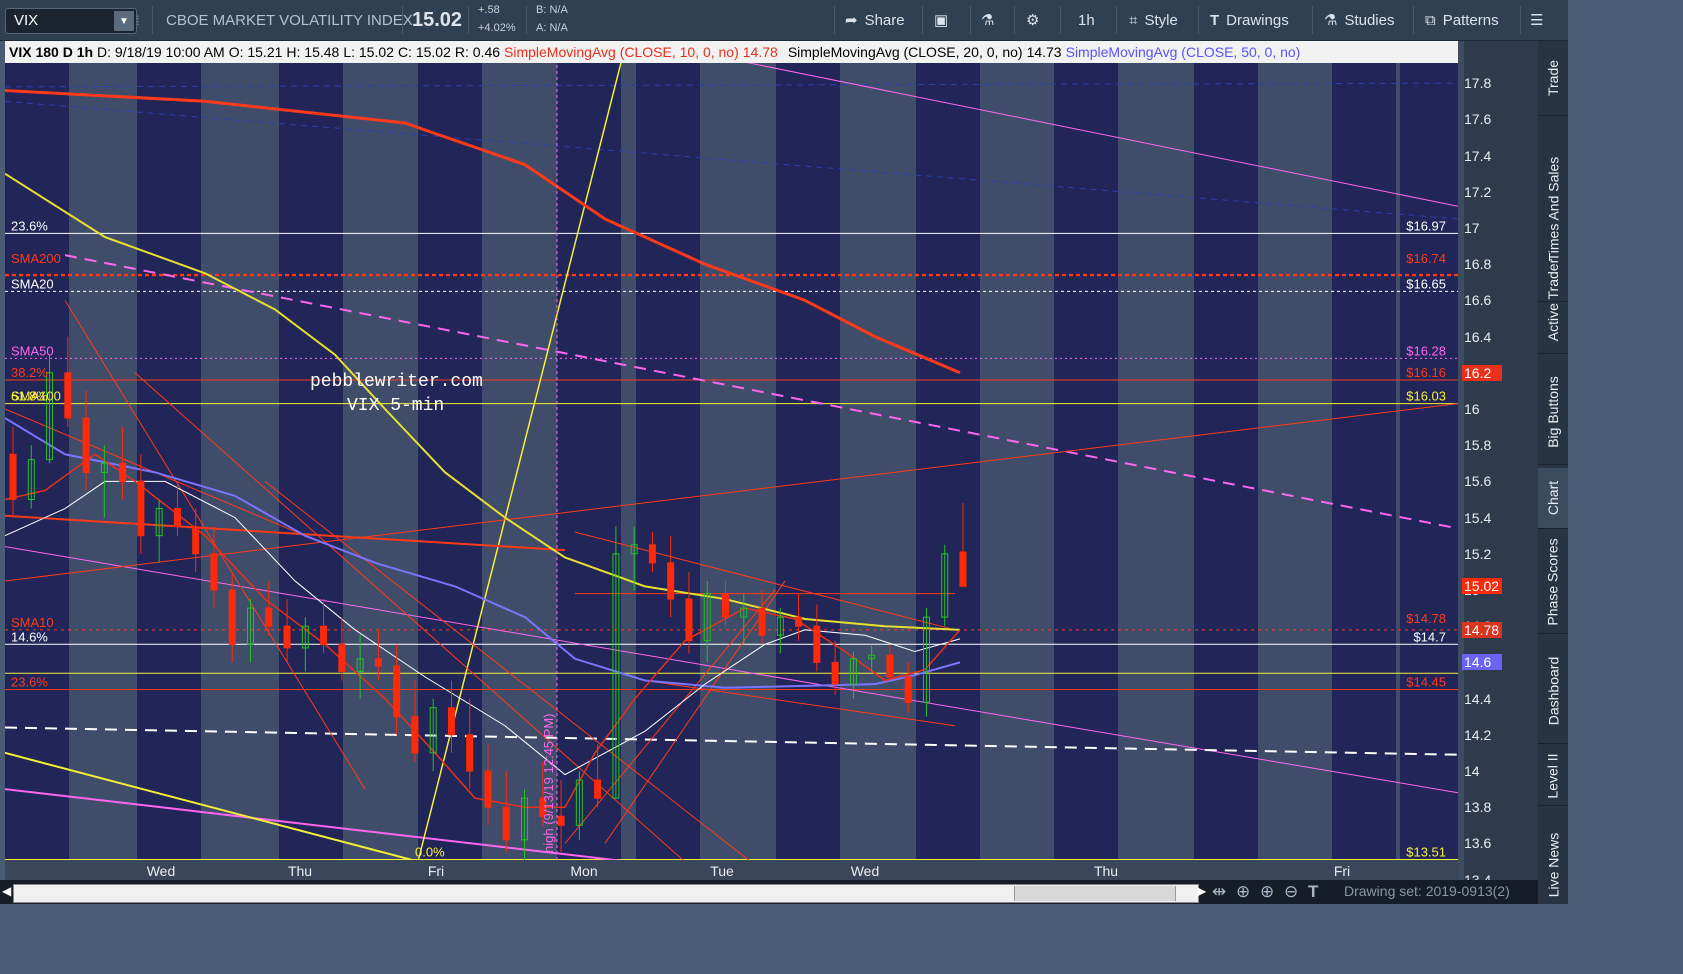  What do you see at coordinates (1429, 636) in the screenshot?
I see `price-label: $14.7` at bounding box center [1429, 636].